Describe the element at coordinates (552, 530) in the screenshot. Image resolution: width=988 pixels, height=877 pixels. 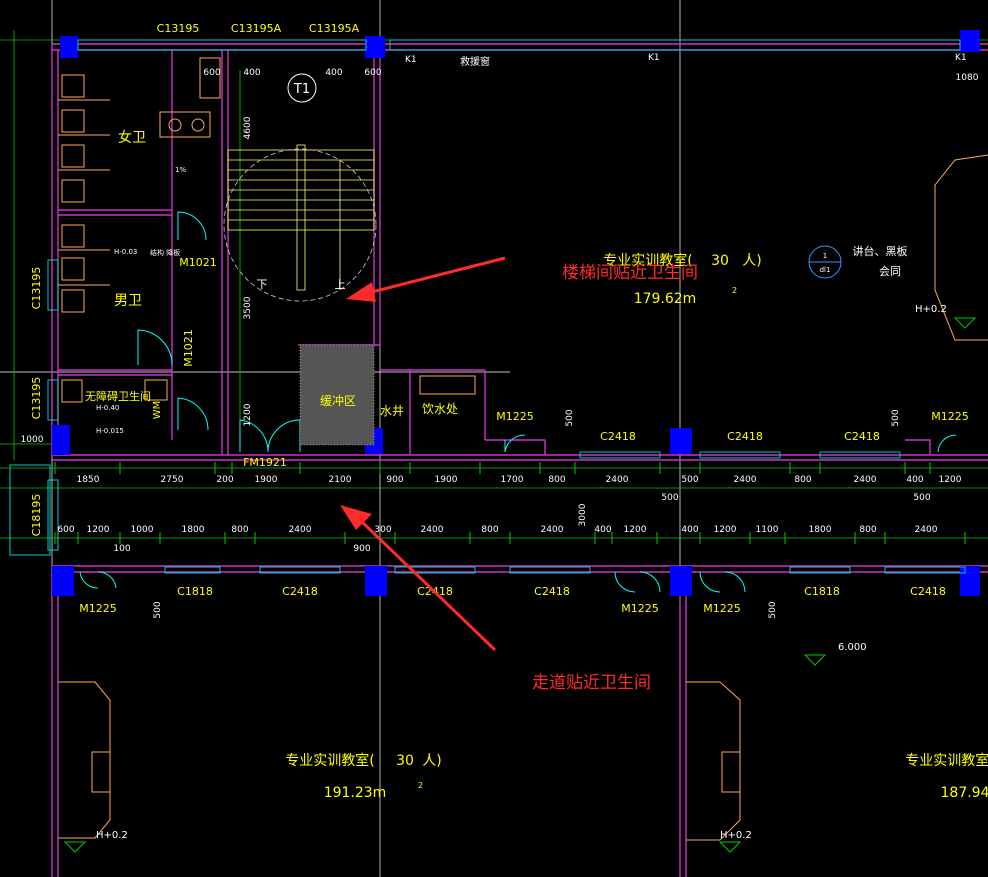
I see `dim-r2-9: 2400` at that location.